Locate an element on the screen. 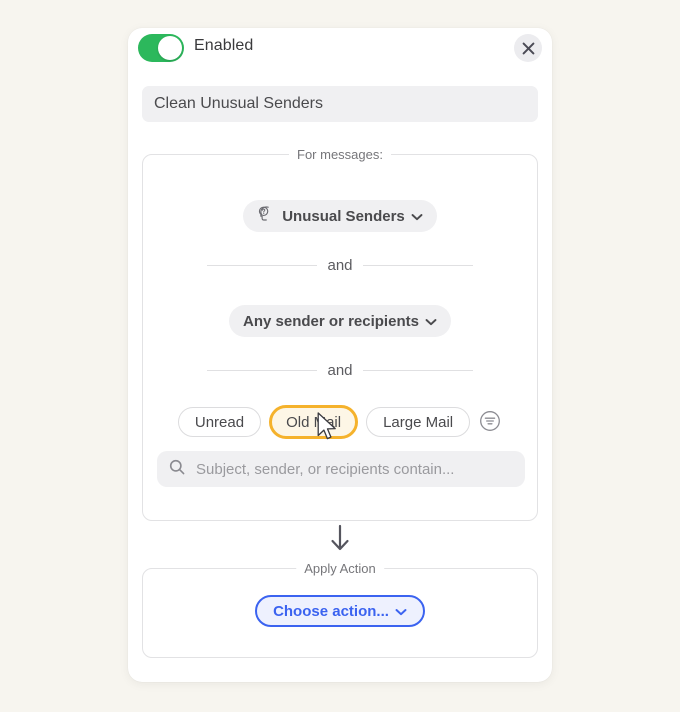 This screenshot has height=712, width=680. sender-scope-dropdown: Any sender or recipients is located at coordinates (340, 321).